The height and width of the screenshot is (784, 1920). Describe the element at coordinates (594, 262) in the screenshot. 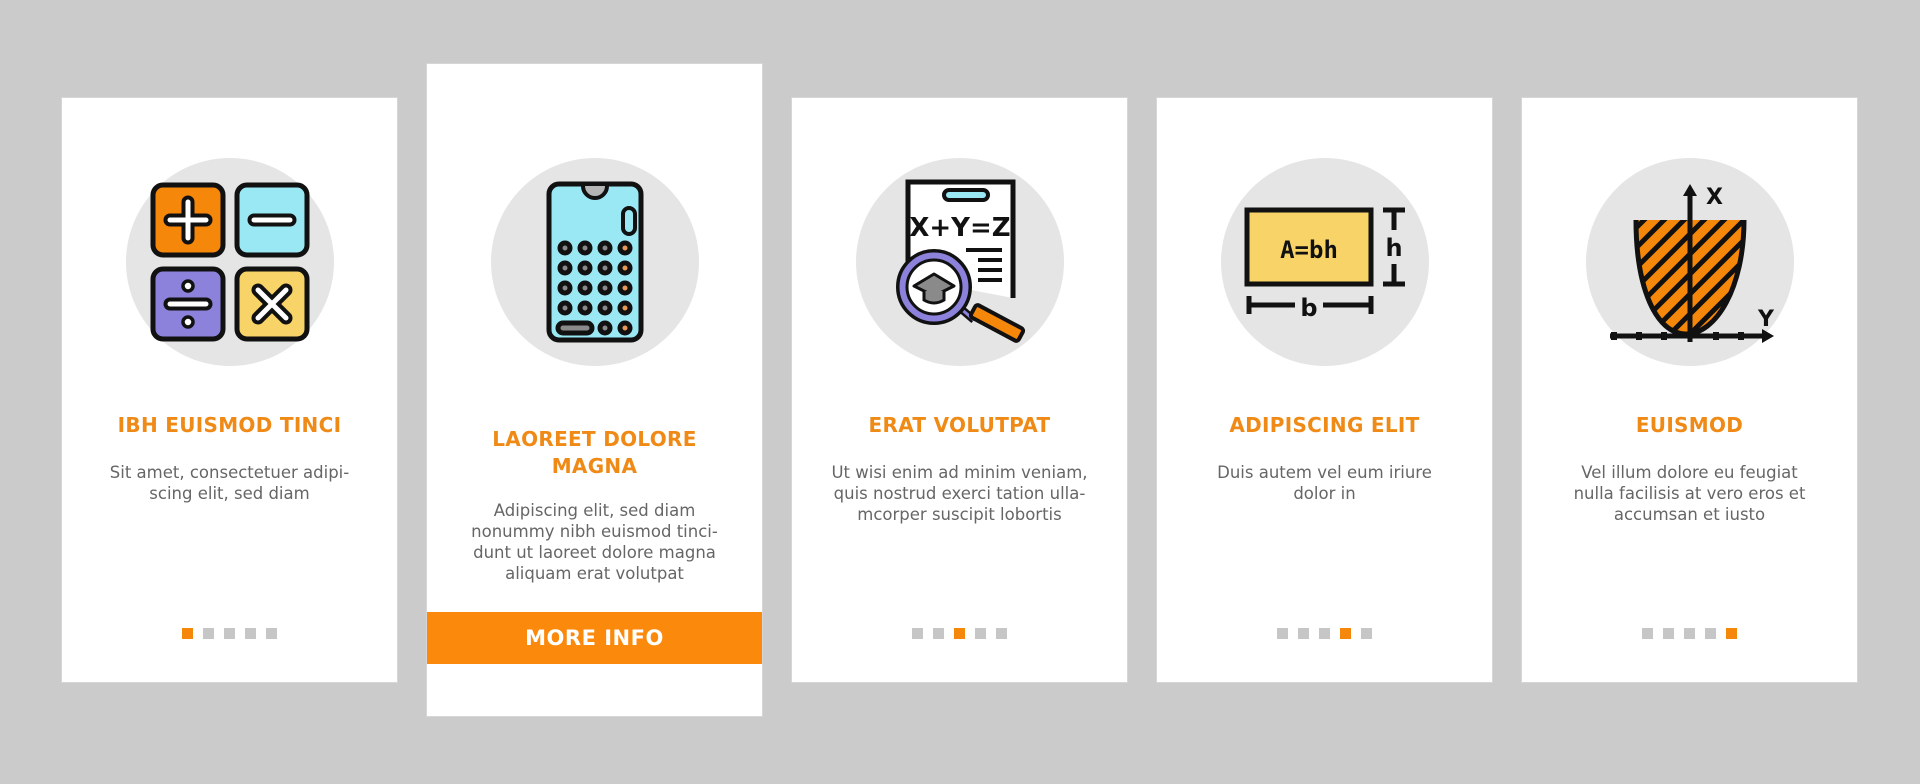

I see `smartphone-calculator-icon` at that location.